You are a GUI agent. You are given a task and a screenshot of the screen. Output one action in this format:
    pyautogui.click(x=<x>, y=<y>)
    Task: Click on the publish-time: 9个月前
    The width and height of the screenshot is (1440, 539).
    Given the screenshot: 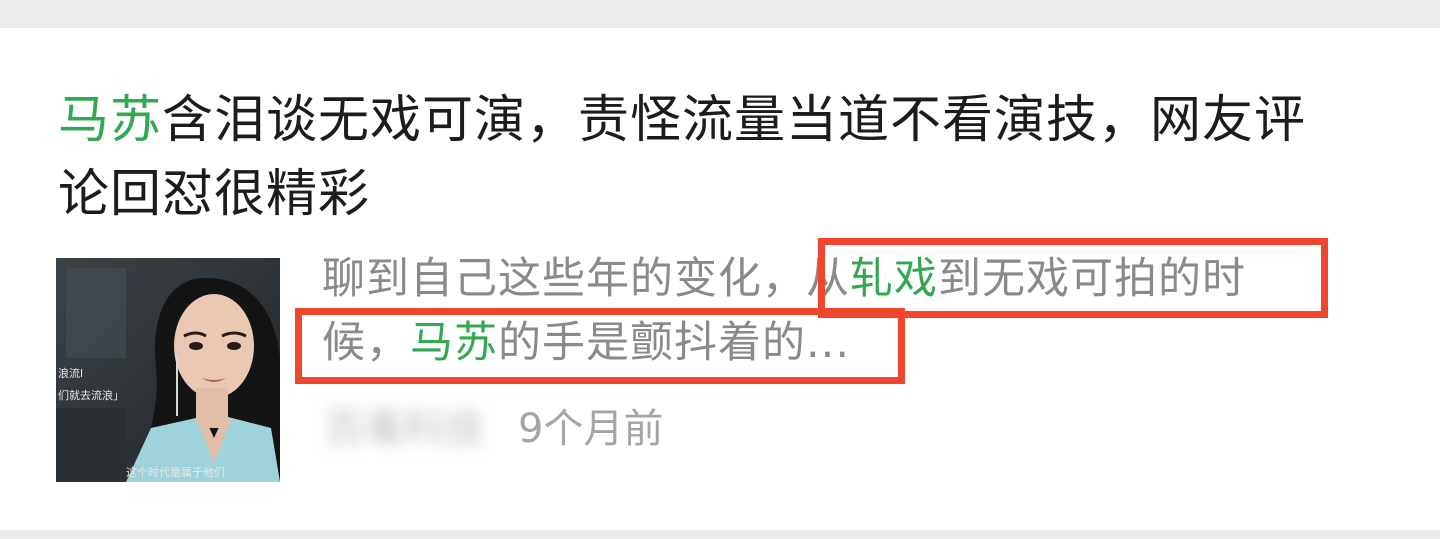 What is the action you would take?
    pyautogui.click(x=591, y=429)
    